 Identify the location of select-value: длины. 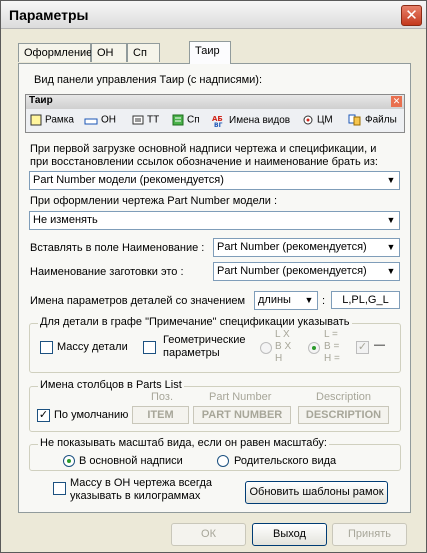
(274, 300).